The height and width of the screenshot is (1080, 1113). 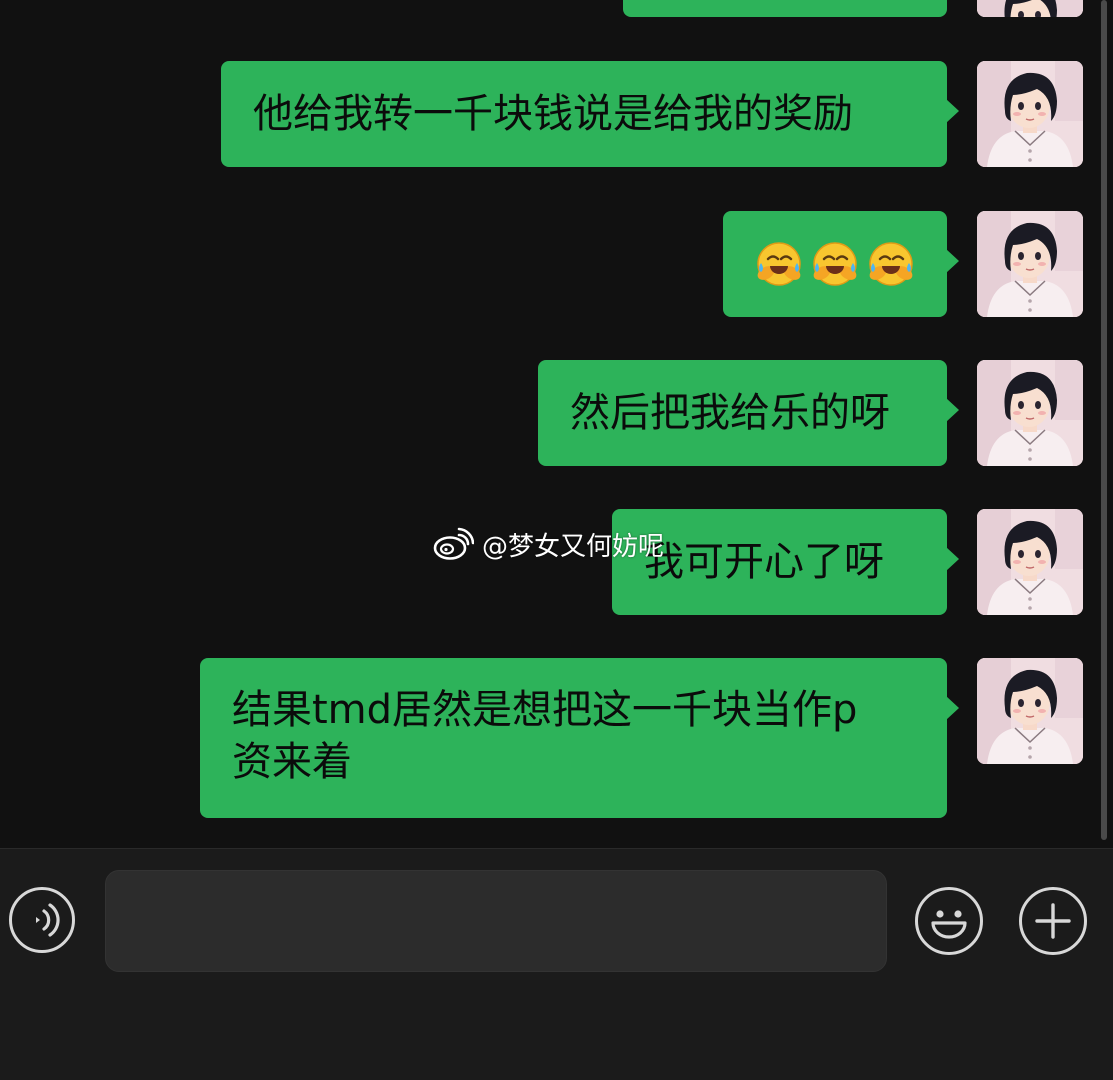 I want to click on voice-icon, so click(x=48, y=920).